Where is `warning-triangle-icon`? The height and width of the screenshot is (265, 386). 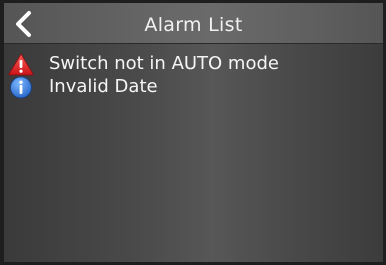 warning-triangle-icon is located at coordinates (21, 64).